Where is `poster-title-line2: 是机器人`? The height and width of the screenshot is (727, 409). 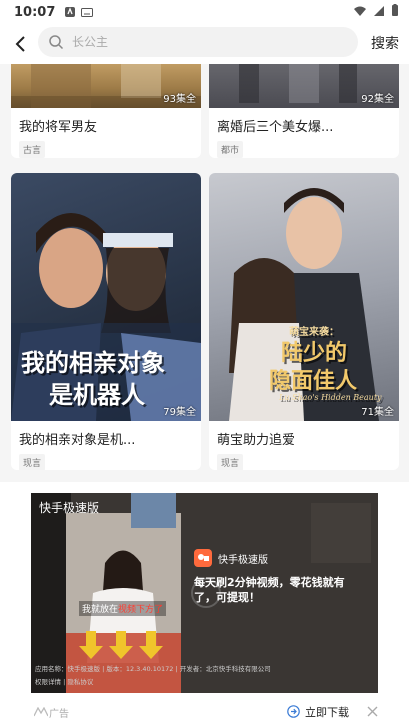
poster-title-line2: 是机器人 is located at coordinates (97, 394).